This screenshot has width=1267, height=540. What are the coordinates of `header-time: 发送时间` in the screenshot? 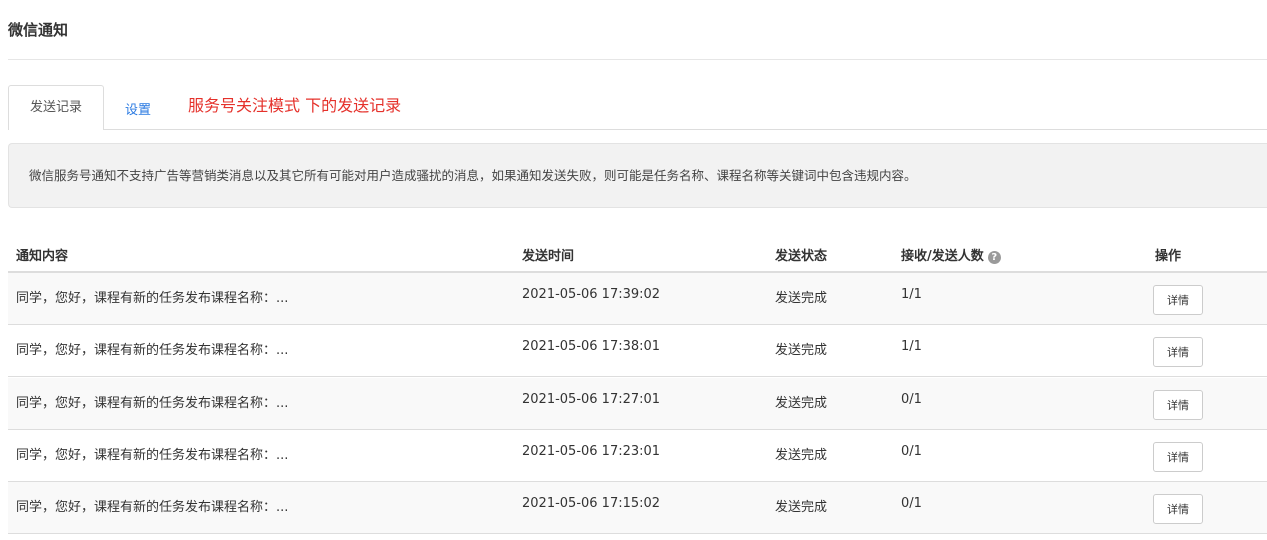 It's located at (548, 256).